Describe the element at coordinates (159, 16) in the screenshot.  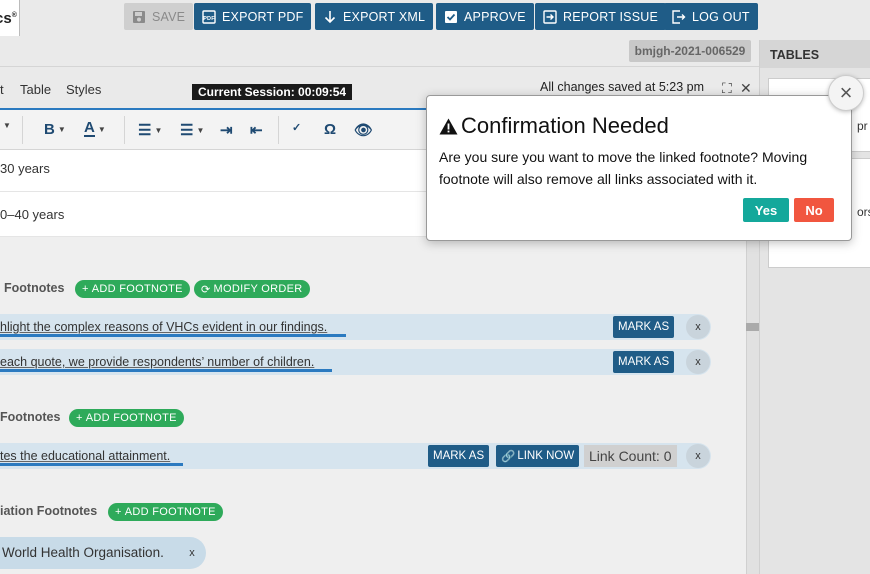
I see `save-button: SAVE` at that location.